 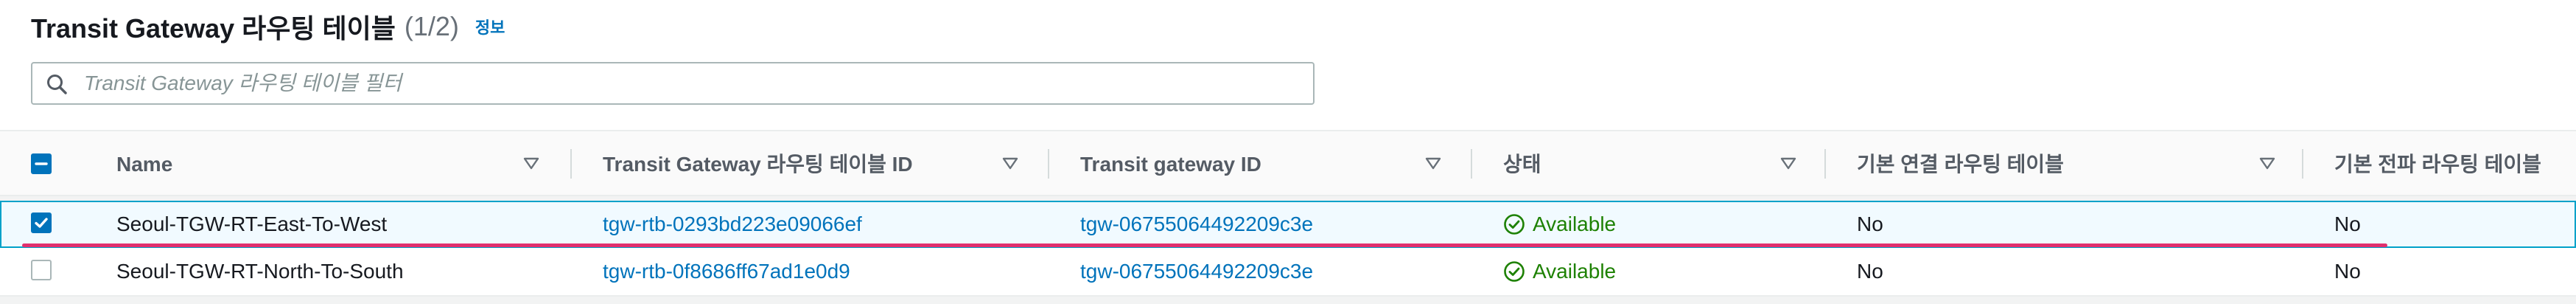 I want to click on column-header-name: Name, so click(x=144, y=164).